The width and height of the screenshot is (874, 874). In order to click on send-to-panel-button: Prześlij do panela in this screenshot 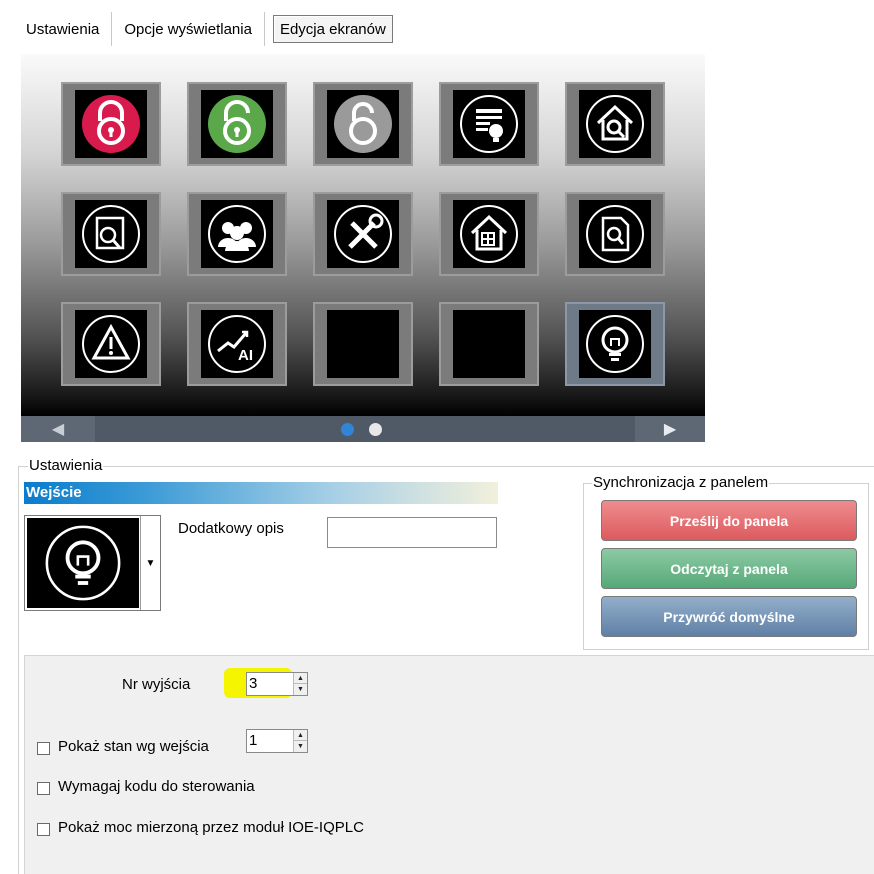, I will do `click(729, 520)`.